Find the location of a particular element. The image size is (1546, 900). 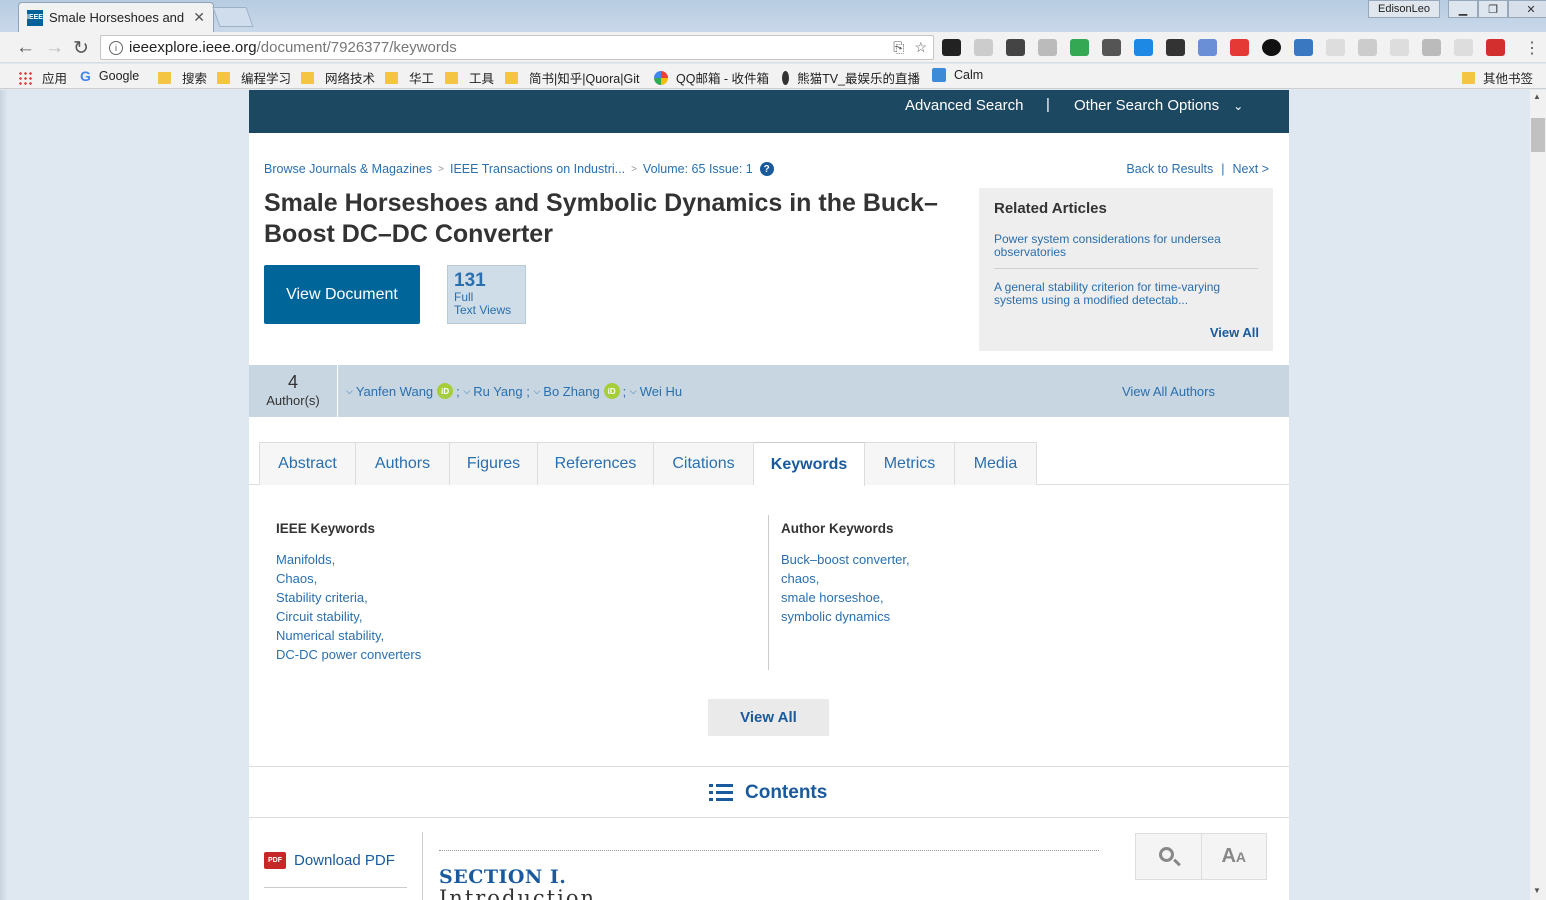

keyword-link: chaos, is located at coordinates (845, 578).